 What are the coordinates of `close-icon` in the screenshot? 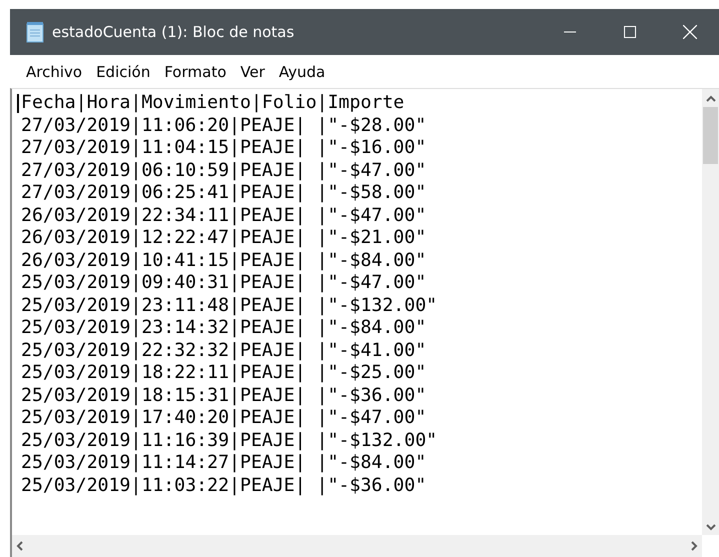 It's located at (690, 32).